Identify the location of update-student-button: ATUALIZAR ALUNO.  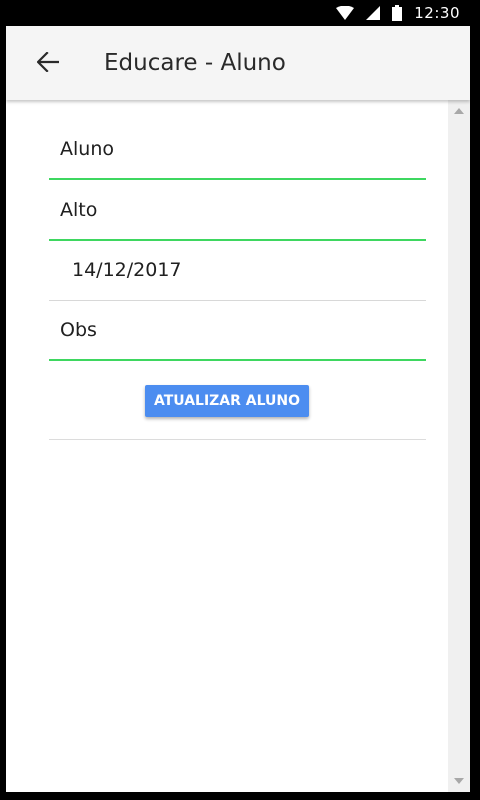
(227, 401).